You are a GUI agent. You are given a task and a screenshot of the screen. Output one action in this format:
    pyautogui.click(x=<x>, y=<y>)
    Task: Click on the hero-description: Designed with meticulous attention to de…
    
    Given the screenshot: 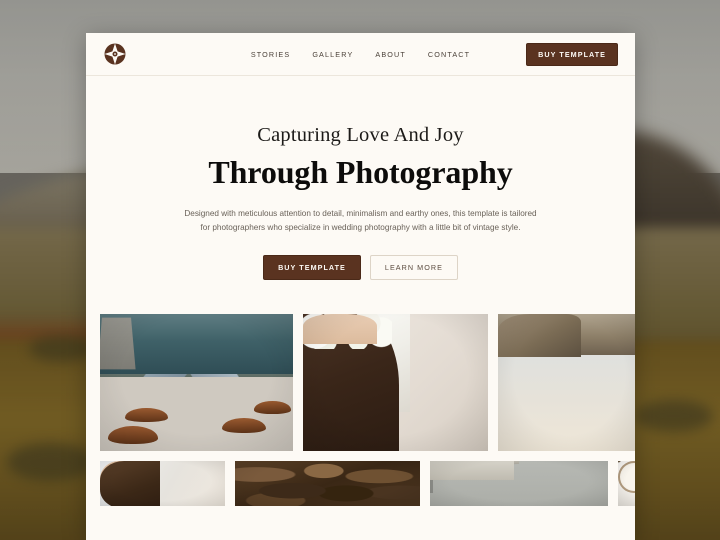 What is the action you would take?
    pyautogui.click(x=360, y=221)
    